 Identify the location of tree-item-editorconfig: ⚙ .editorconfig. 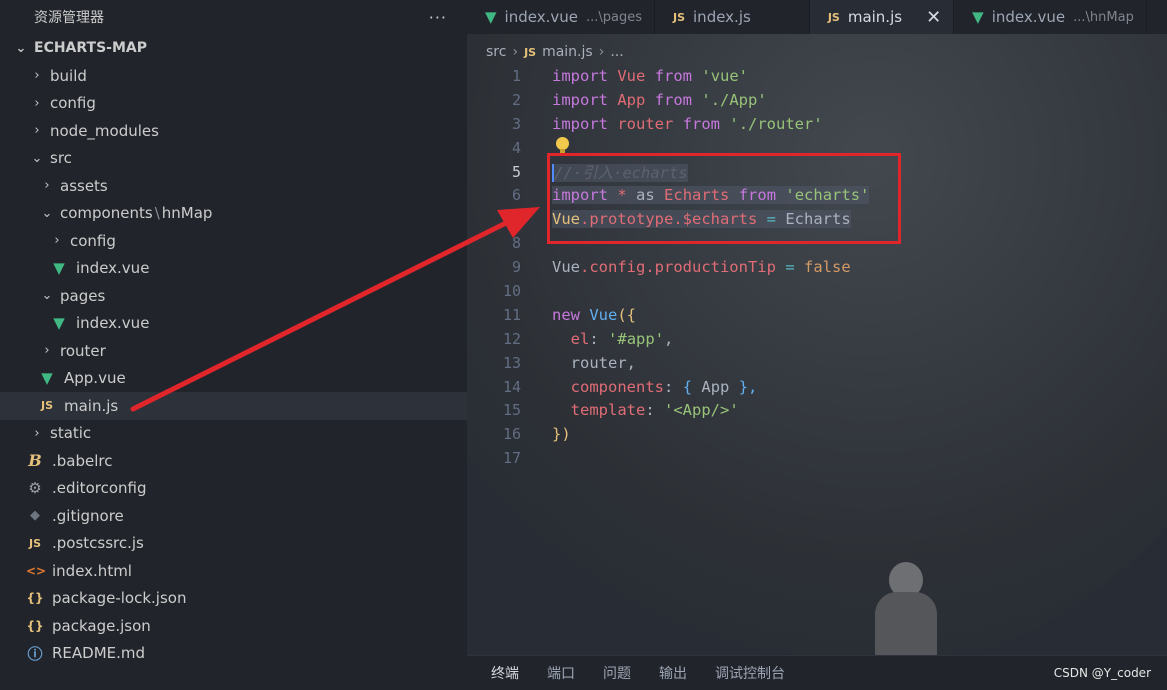
(233, 489).